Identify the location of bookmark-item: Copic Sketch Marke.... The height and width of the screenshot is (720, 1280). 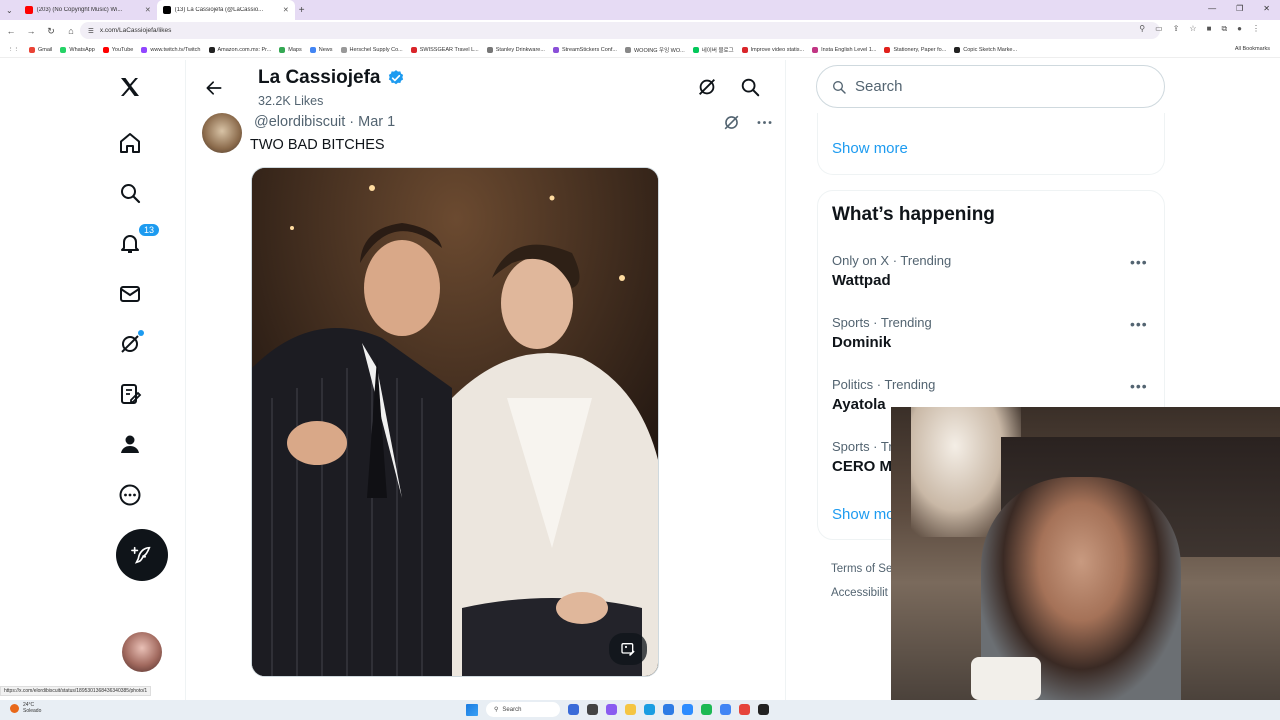
(985, 49).